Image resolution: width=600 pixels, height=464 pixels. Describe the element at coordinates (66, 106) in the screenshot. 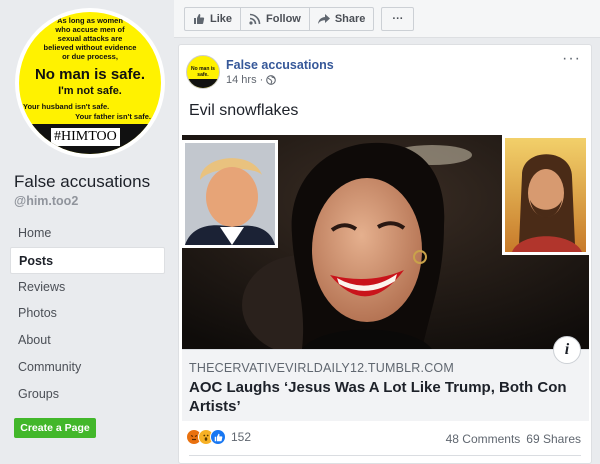

I see `profile-husband-line: Your husband isn't safe.` at that location.